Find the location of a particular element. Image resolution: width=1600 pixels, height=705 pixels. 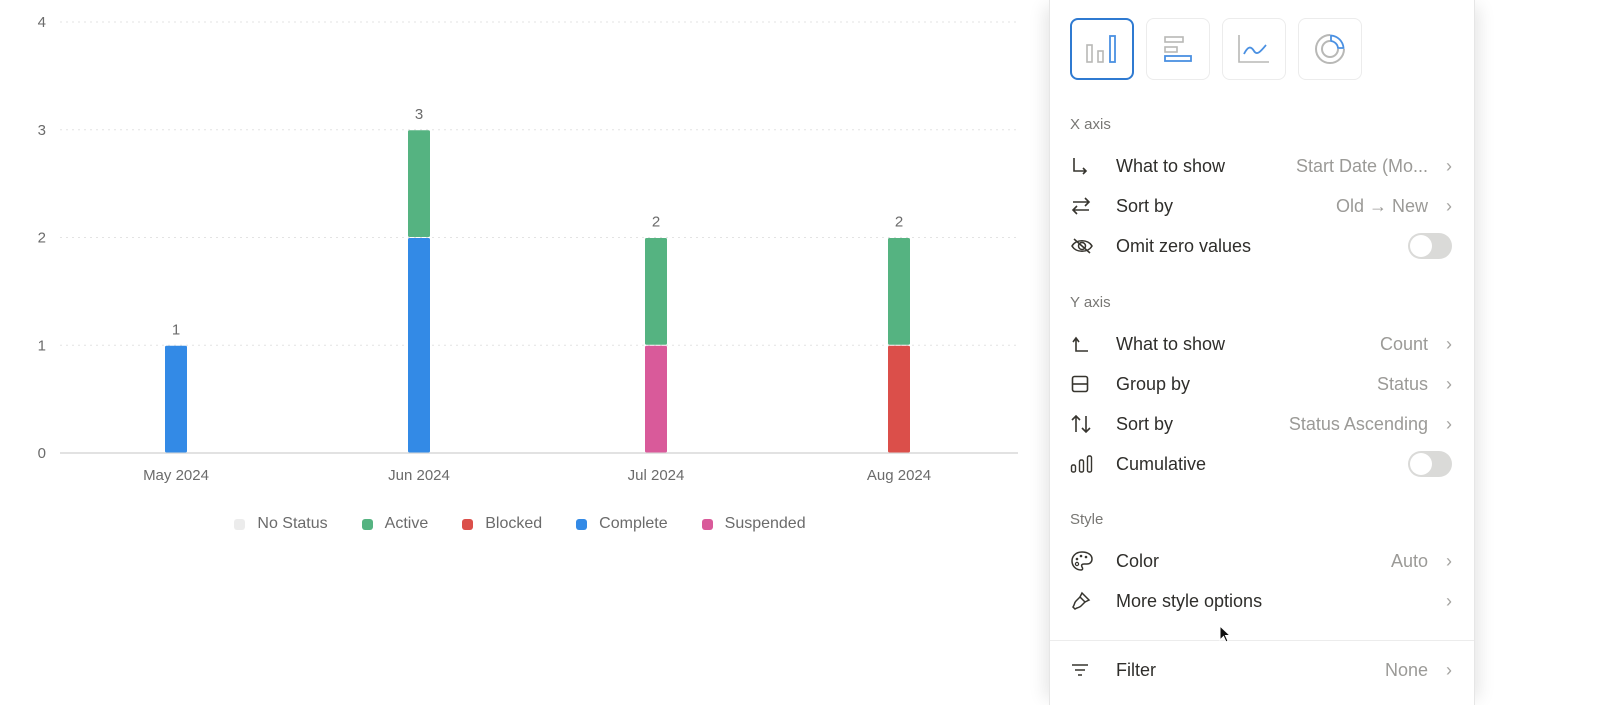

legend-item-complete: Complete is located at coordinates (622, 524).